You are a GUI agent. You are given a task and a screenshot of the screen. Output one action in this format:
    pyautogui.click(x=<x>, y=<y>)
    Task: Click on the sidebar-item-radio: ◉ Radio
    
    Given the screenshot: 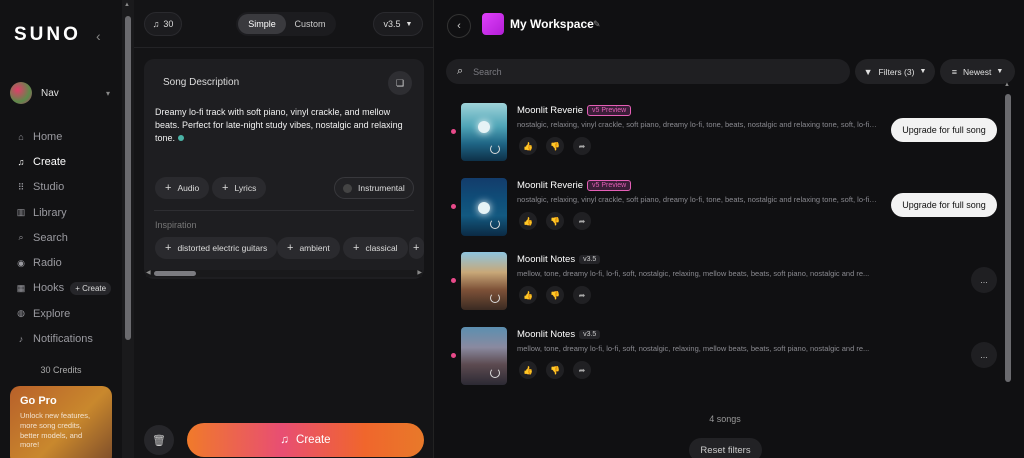 What is the action you would take?
    pyautogui.click(x=66, y=262)
    